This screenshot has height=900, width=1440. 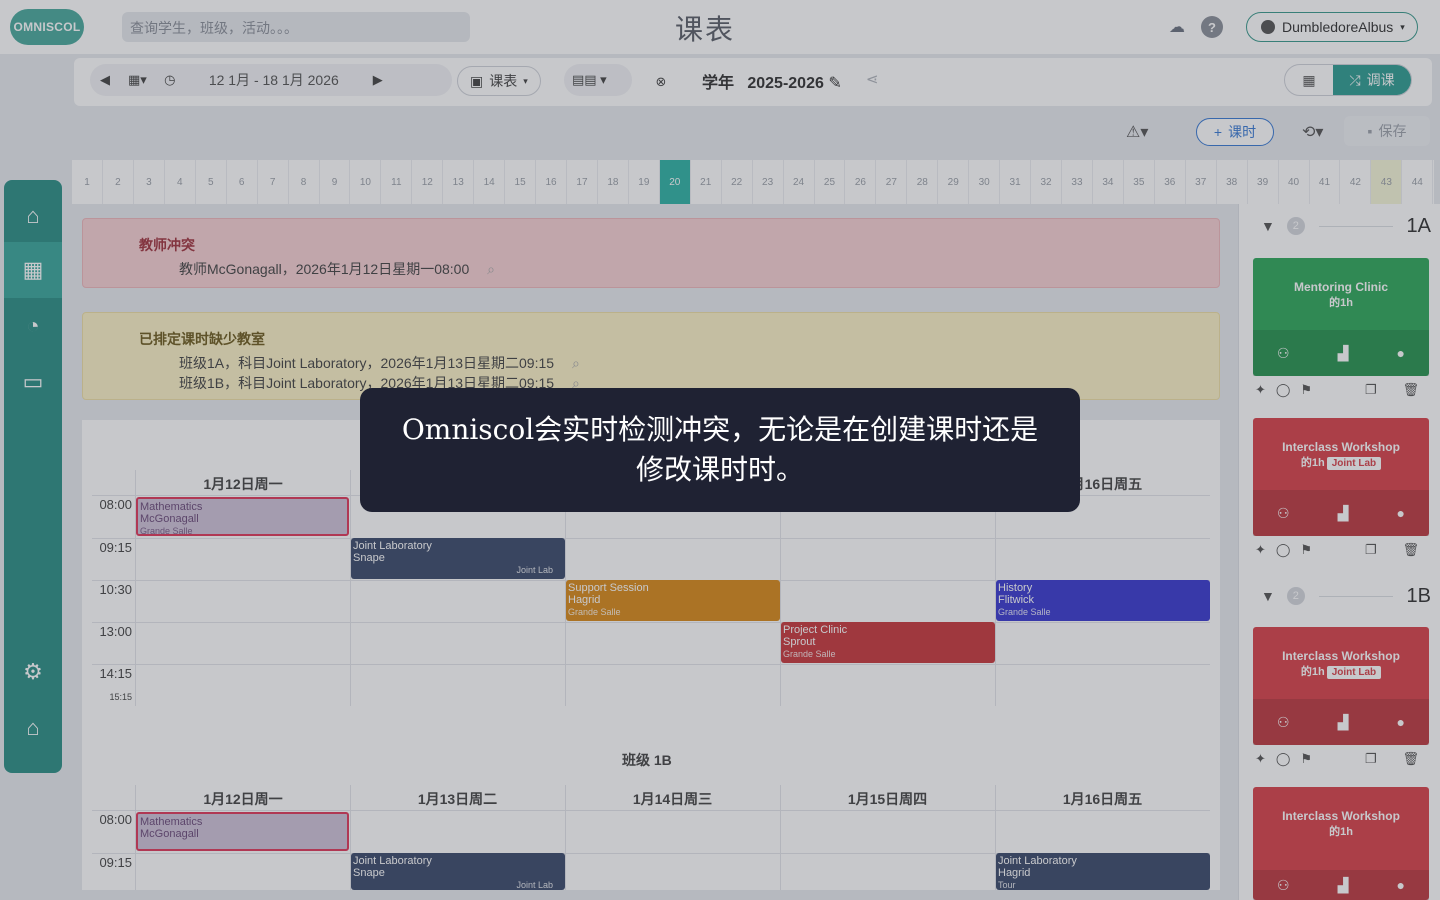 What do you see at coordinates (720, 450) in the screenshot?
I see `tutorial-tooltip: Omniscol会实时检测冲突，无论是在创建课时还是修改课时时。` at bounding box center [720, 450].